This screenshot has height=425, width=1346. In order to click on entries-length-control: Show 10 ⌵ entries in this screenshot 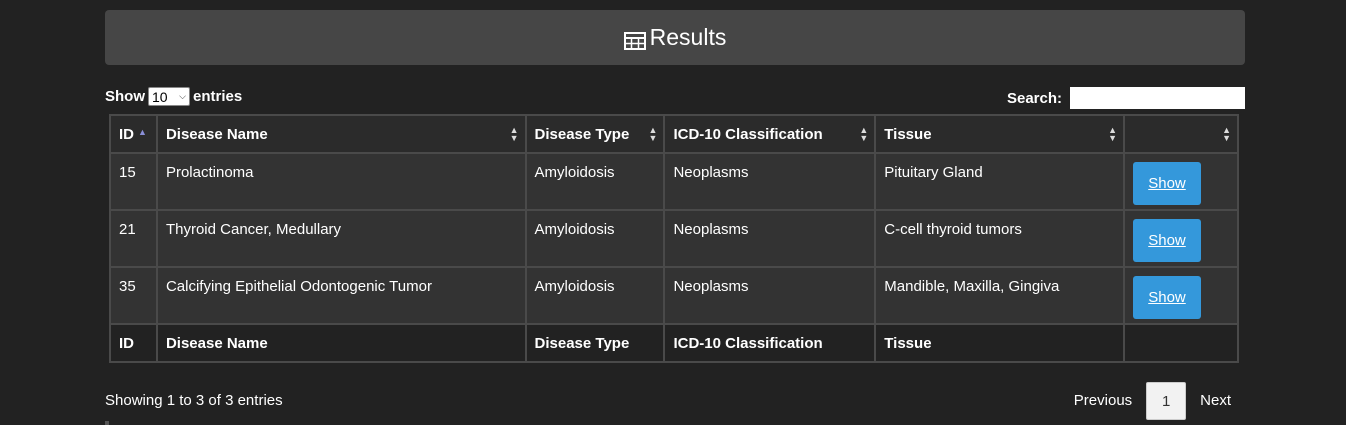, I will do `click(173, 96)`.